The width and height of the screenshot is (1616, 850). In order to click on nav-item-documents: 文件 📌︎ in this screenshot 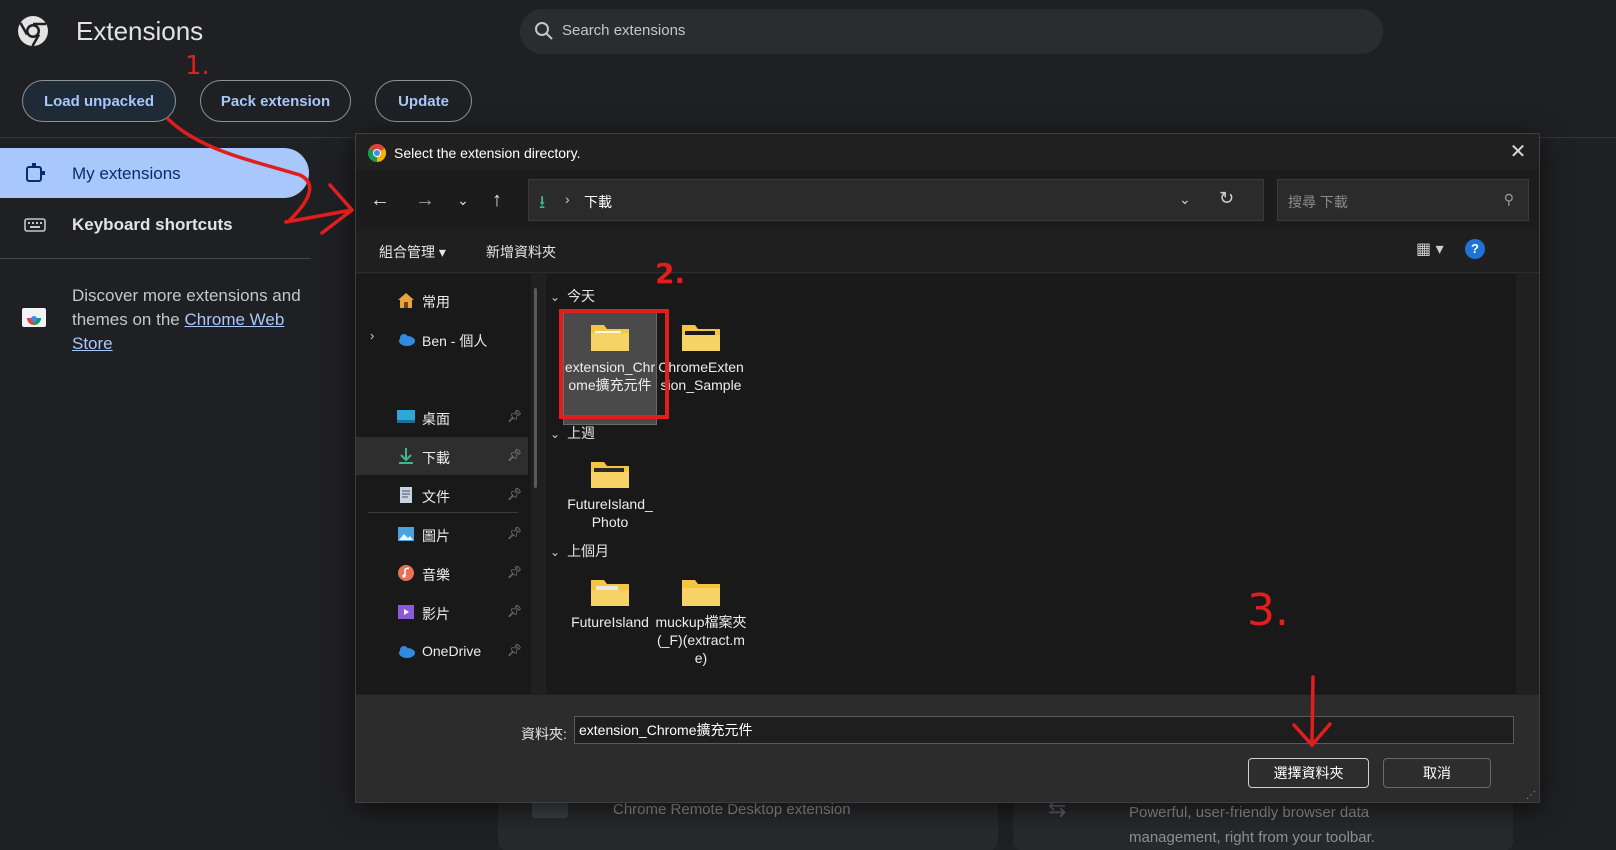, I will do `click(442, 495)`.